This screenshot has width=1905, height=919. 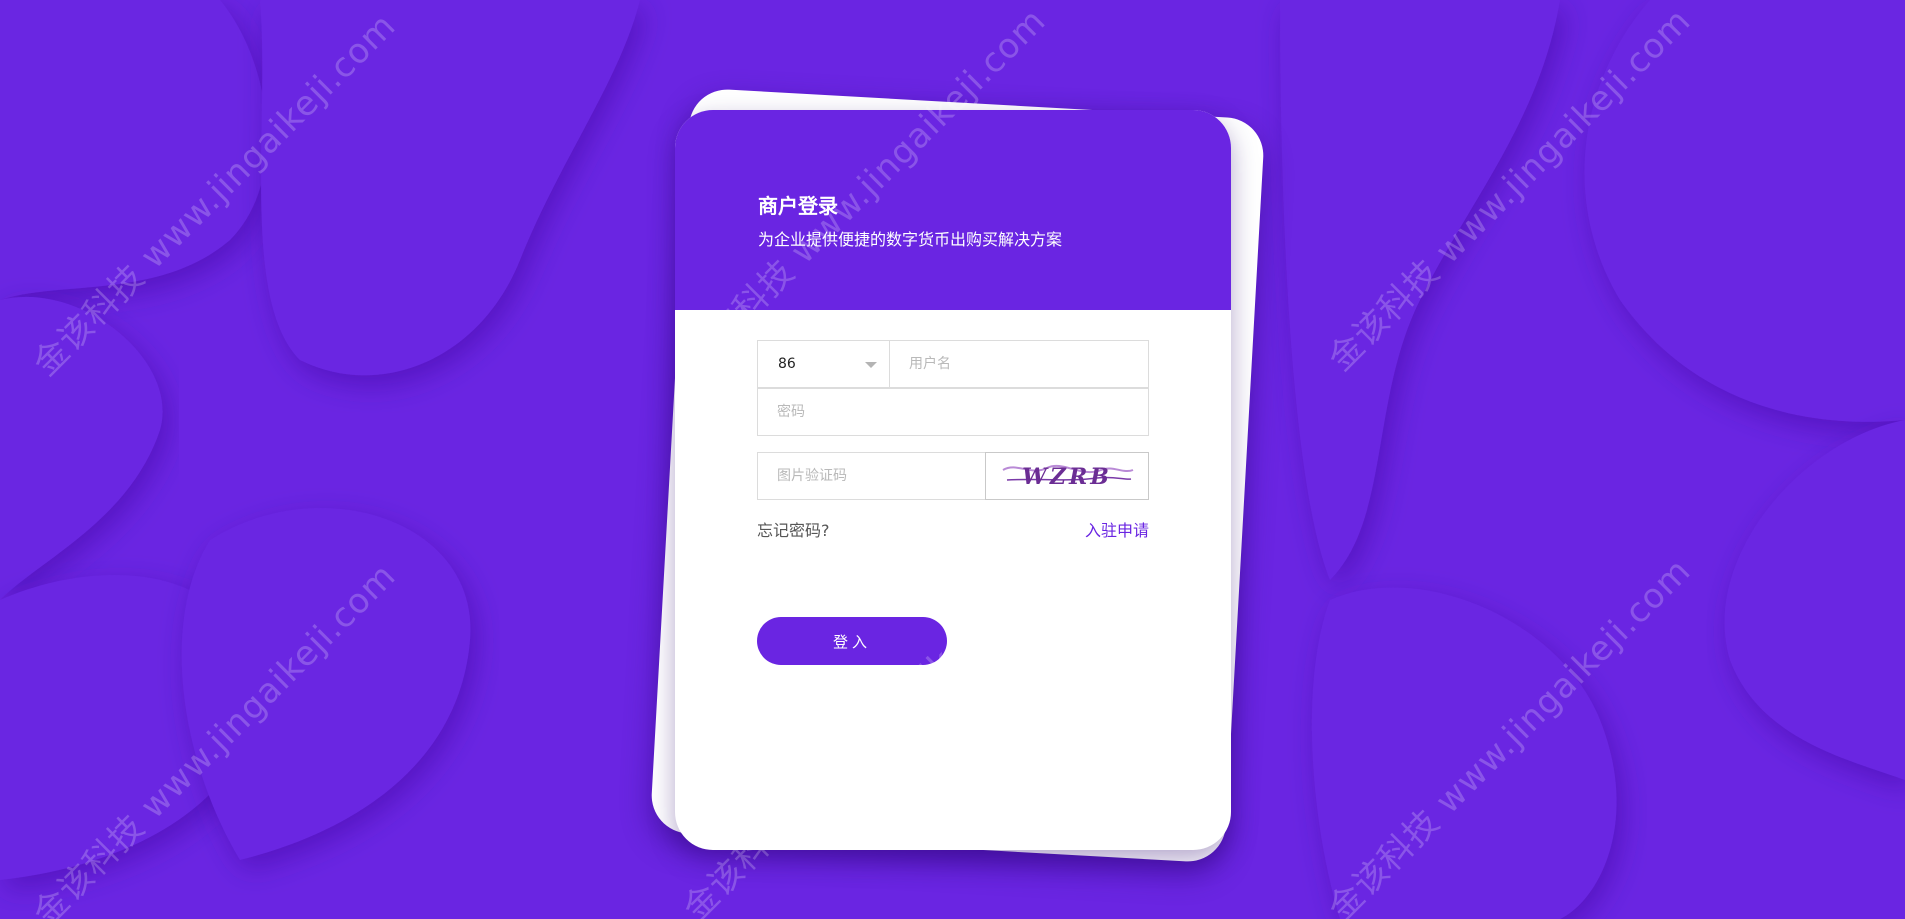 What do you see at coordinates (871, 365) in the screenshot?
I see `chevron-down-icon` at bounding box center [871, 365].